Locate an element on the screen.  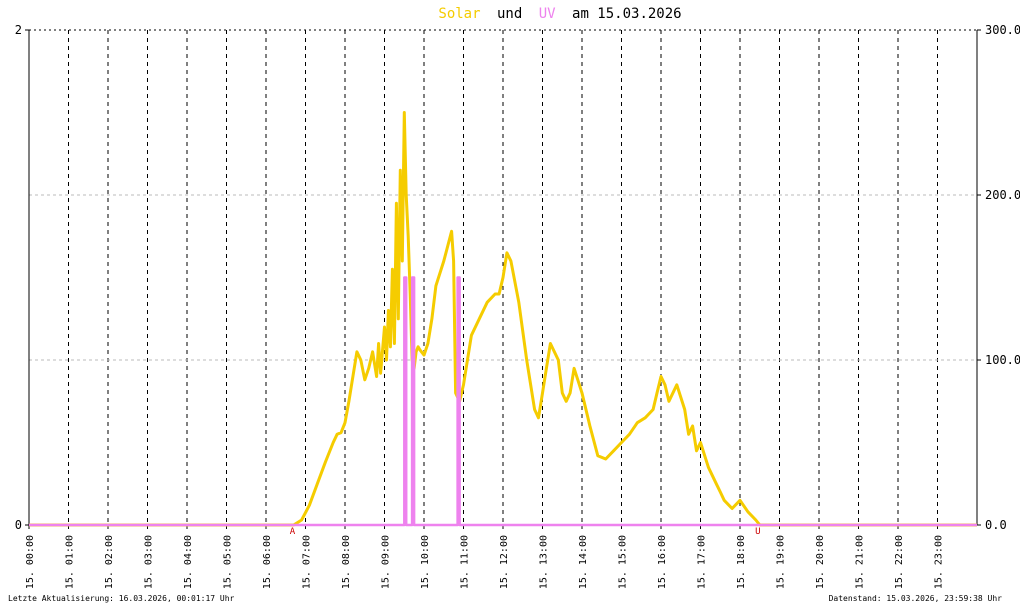
chart-title: Solar und UV am 15.03.2026 is located at coordinates (559, 14).